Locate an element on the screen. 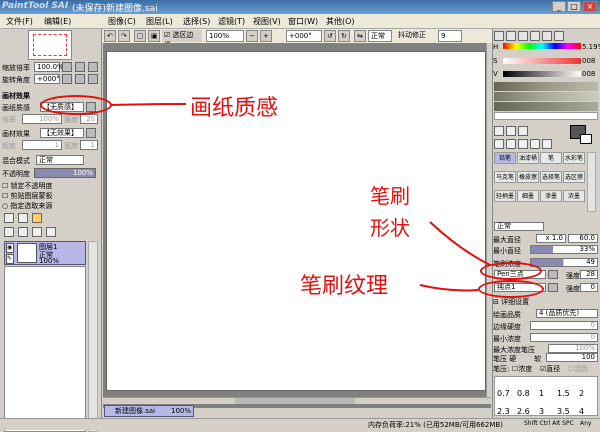 The height and width of the screenshot is (432, 600). selection-edge-toggle: ☑ 选区边缘 is located at coordinates (182, 39).